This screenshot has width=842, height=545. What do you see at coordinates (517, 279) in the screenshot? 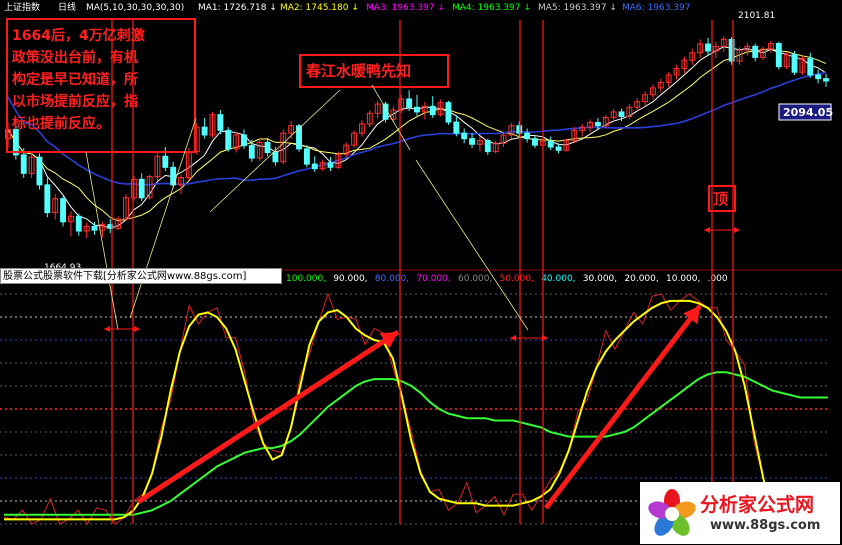
I see `indicator-level-label: 50.000,` at bounding box center [517, 279].